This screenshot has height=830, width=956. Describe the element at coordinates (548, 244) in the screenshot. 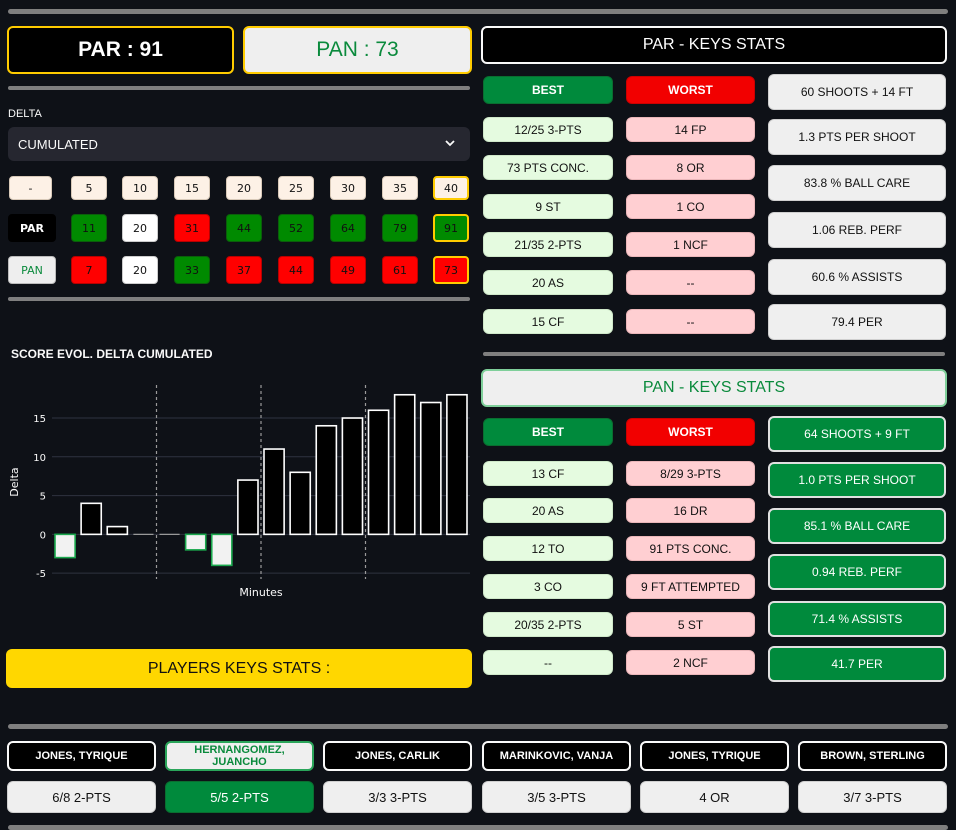

I see `best-stat-item: 21/35 2-PTS` at that location.